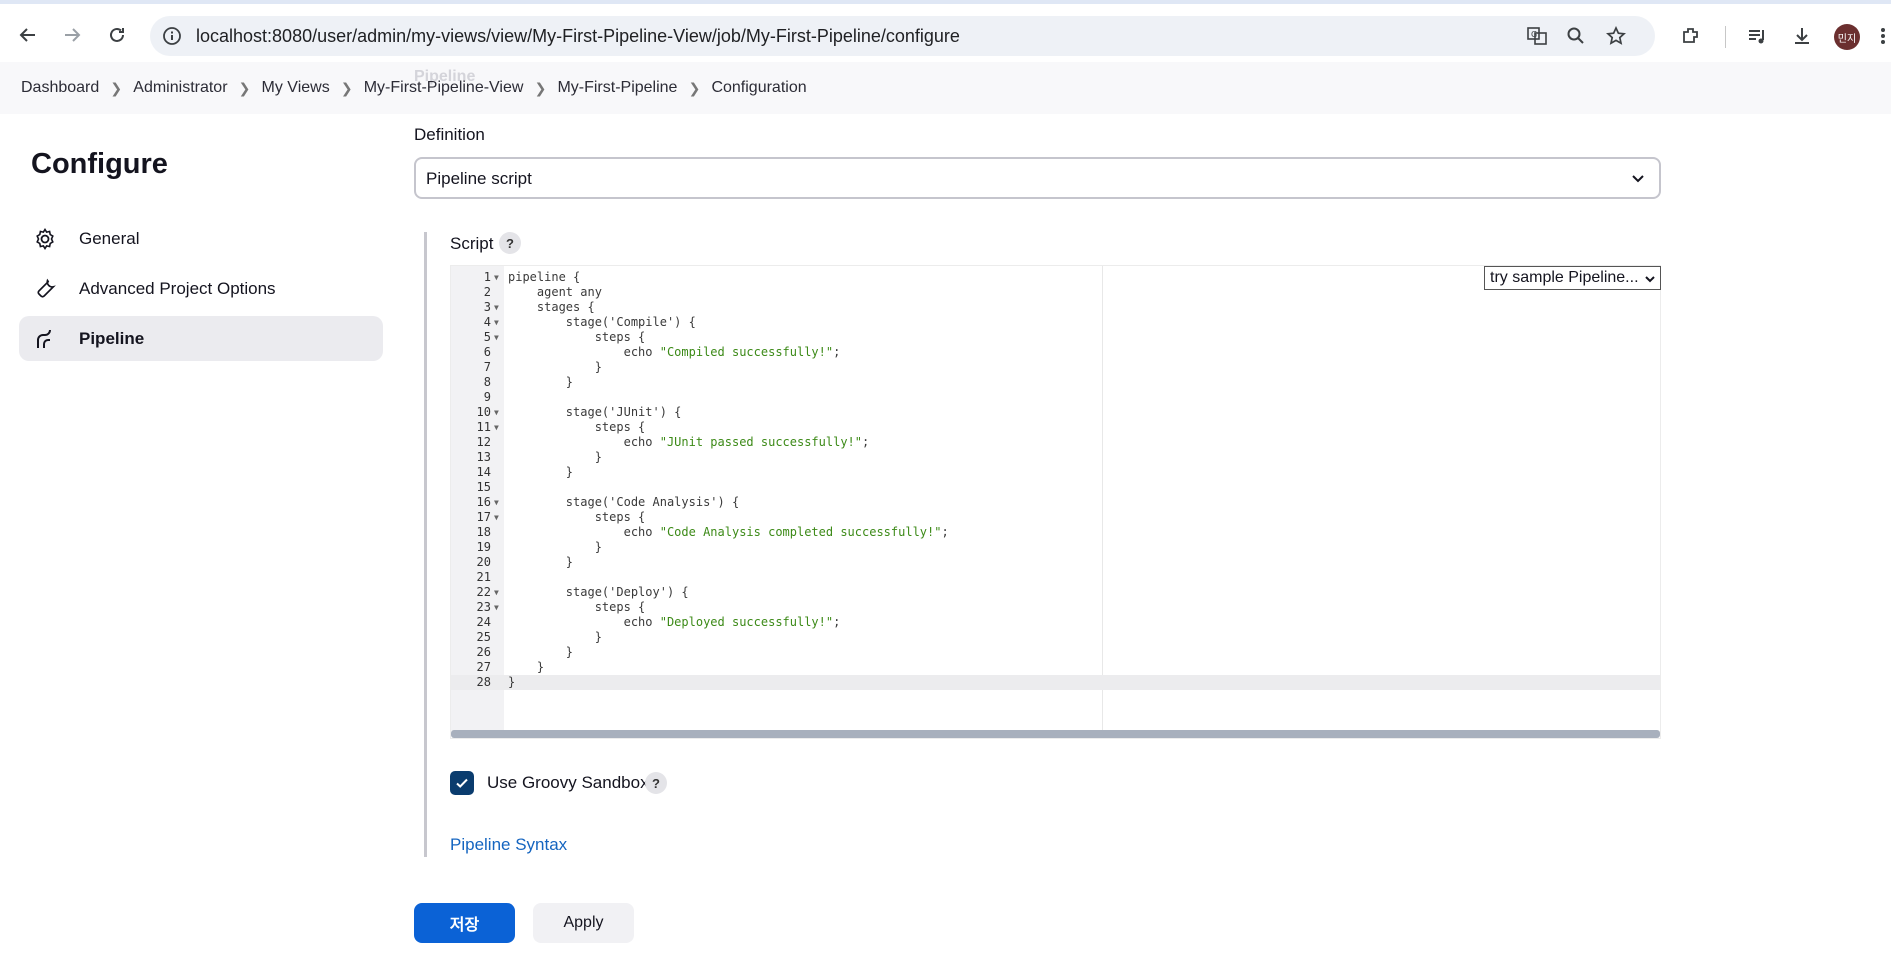  What do you see at coordinates (487, 352) in the screenshot?
I see `line-number: 6` at bounding box center [487, 352].